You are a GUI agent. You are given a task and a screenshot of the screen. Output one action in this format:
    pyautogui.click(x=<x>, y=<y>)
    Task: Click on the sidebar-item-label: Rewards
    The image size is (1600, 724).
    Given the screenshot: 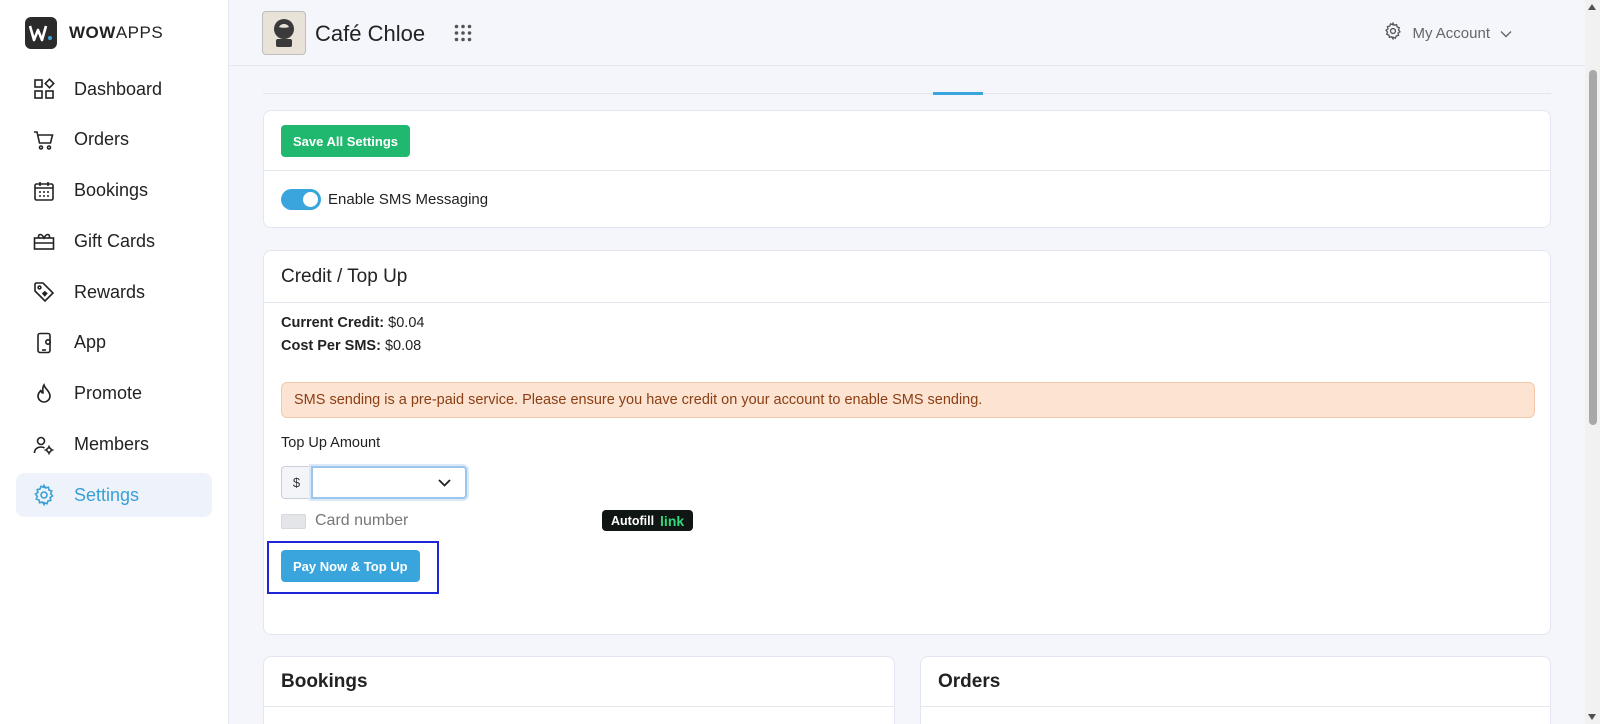 What is the action you would take?
    pyautogui.click(x=110, y=291)
    